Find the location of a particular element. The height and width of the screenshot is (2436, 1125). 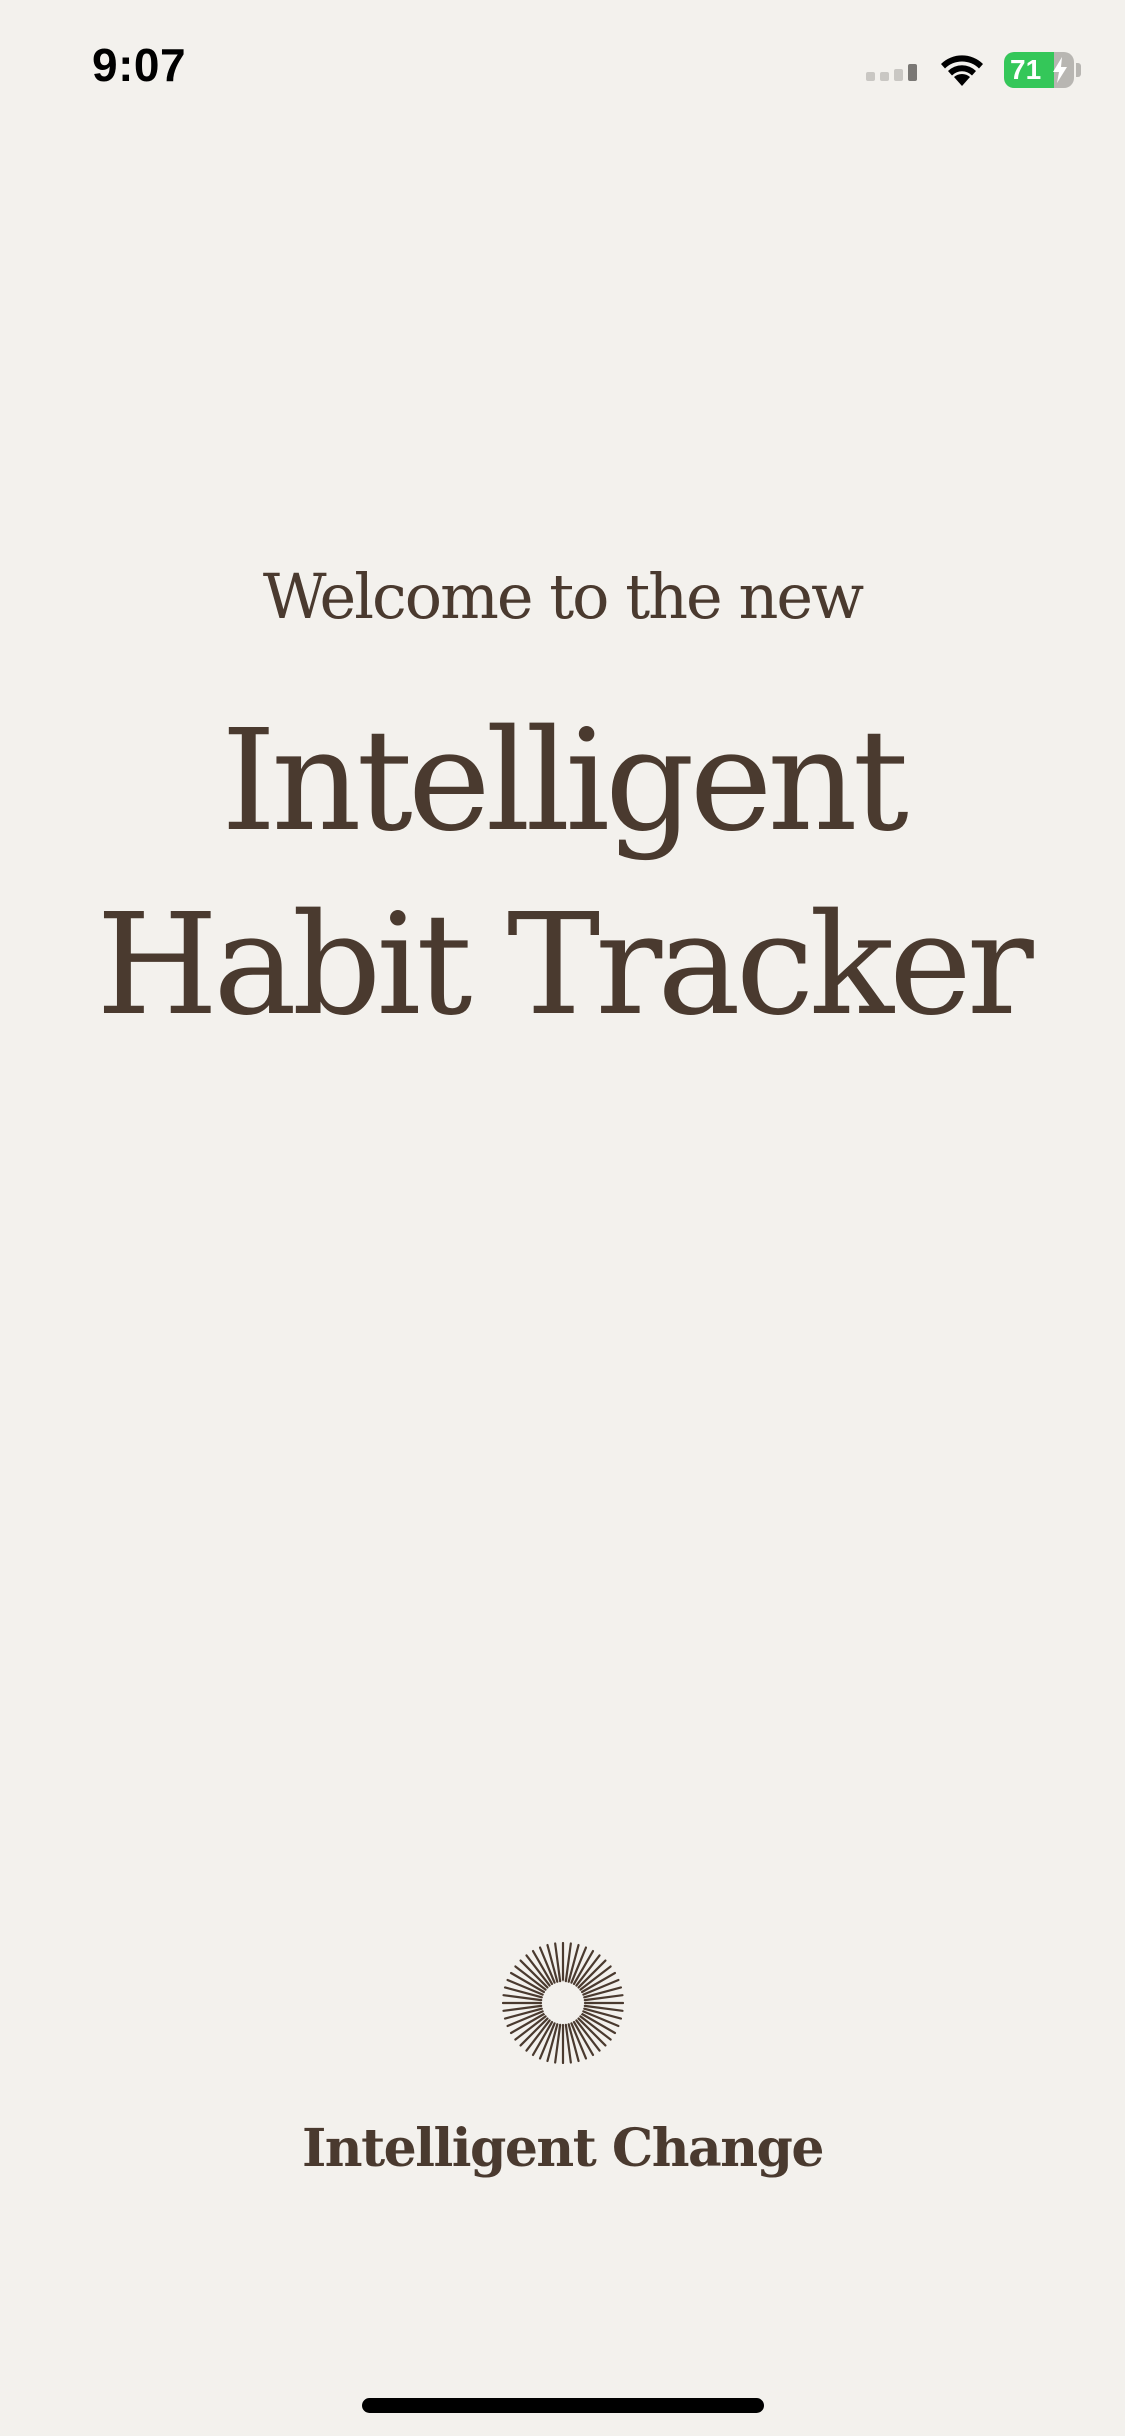

wifi-icon is located at coordinates (962, 70).